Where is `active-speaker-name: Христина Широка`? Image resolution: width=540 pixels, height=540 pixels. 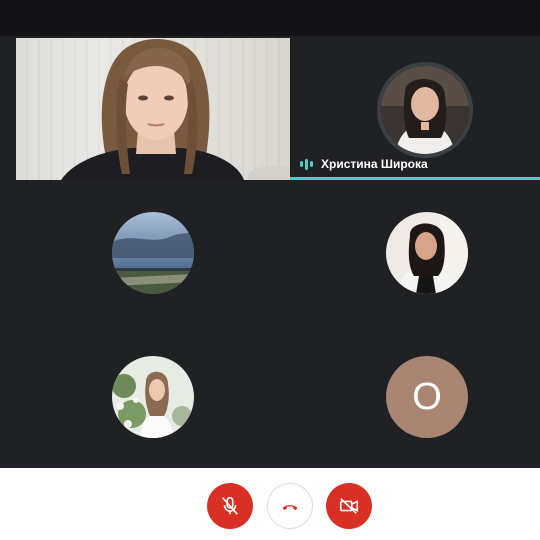
active-speaker-name: Христина Широка is located at coordinates (374, 164).